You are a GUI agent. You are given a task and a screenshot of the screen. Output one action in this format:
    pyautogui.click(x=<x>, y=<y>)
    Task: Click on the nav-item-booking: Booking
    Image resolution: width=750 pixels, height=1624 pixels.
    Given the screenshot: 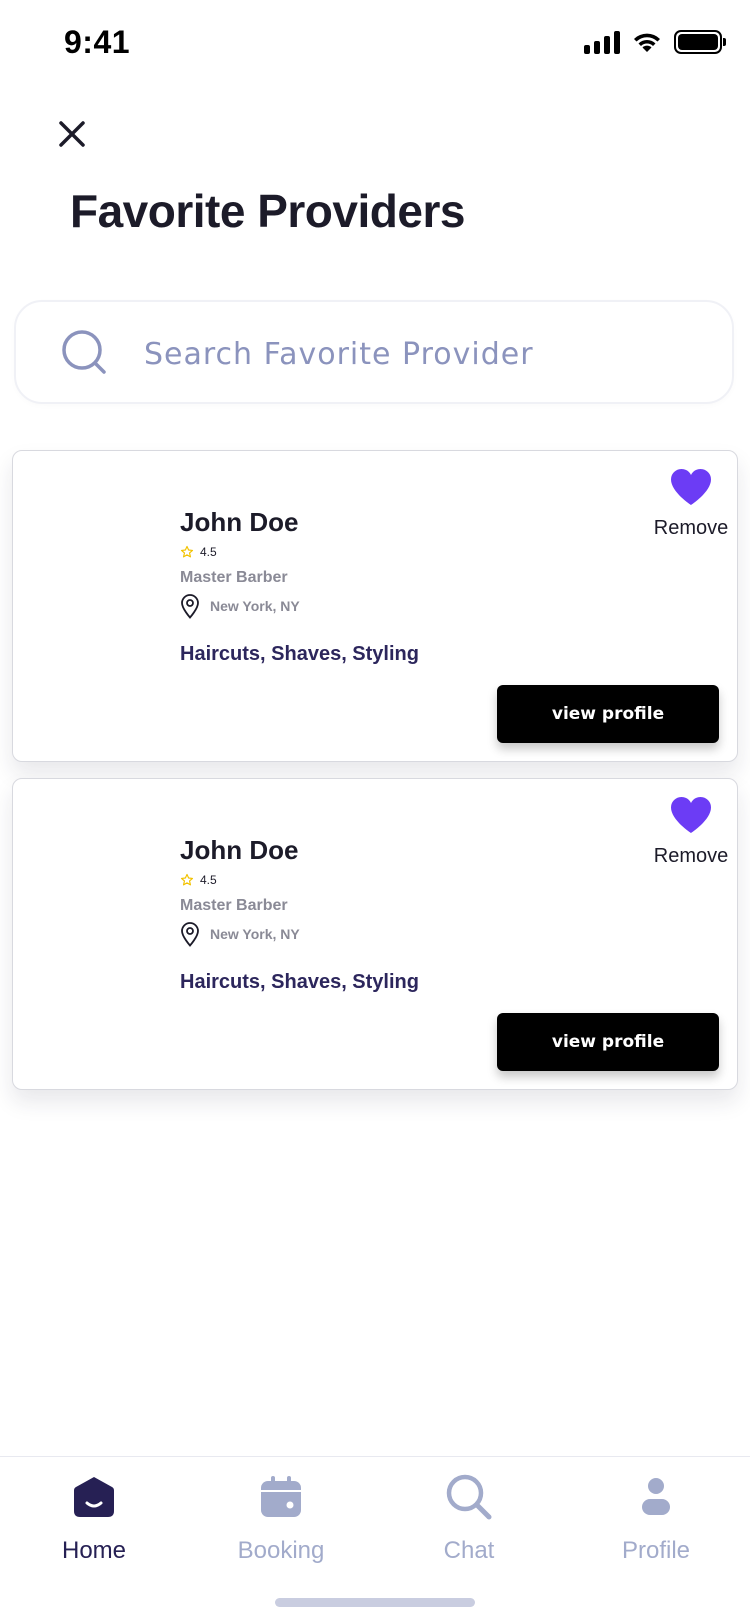 What is the action you would take?
    pyautogui.click(x=281, y=1519)
    